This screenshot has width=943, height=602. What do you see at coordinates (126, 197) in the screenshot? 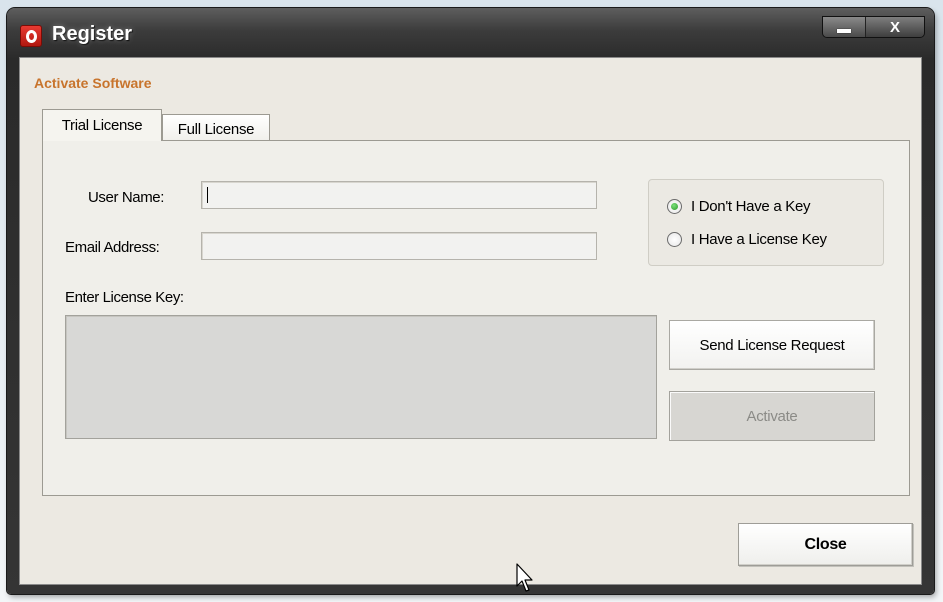
I see `user-name-label: User Name:` at bounding box center [126, 197].